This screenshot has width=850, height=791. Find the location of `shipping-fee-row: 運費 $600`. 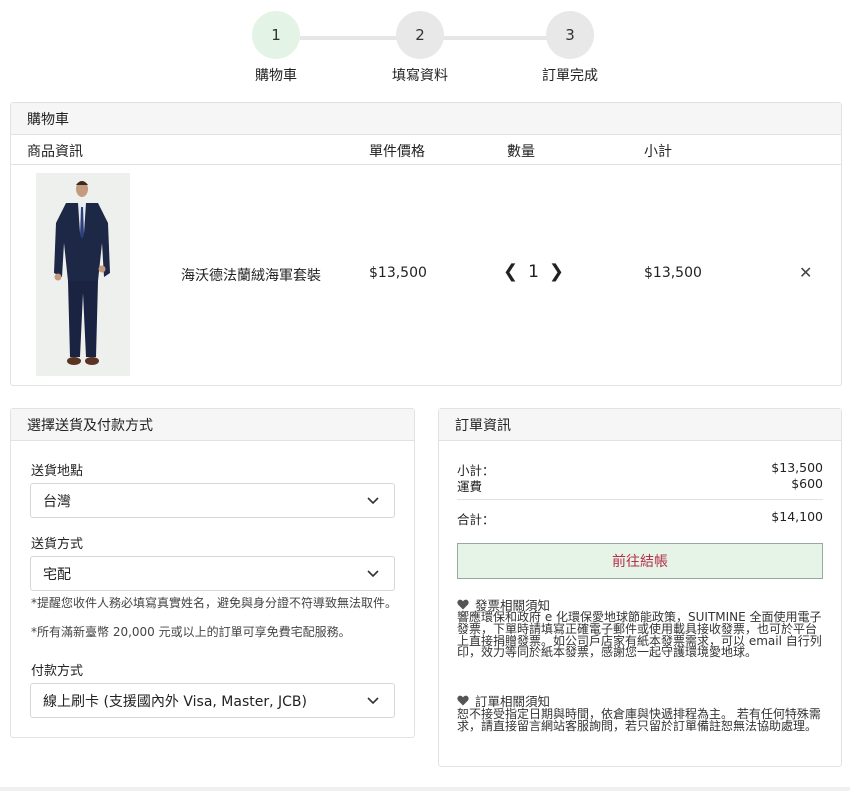

shipping-fee-row: 運費 $600 is located at coordinates (640, 485).